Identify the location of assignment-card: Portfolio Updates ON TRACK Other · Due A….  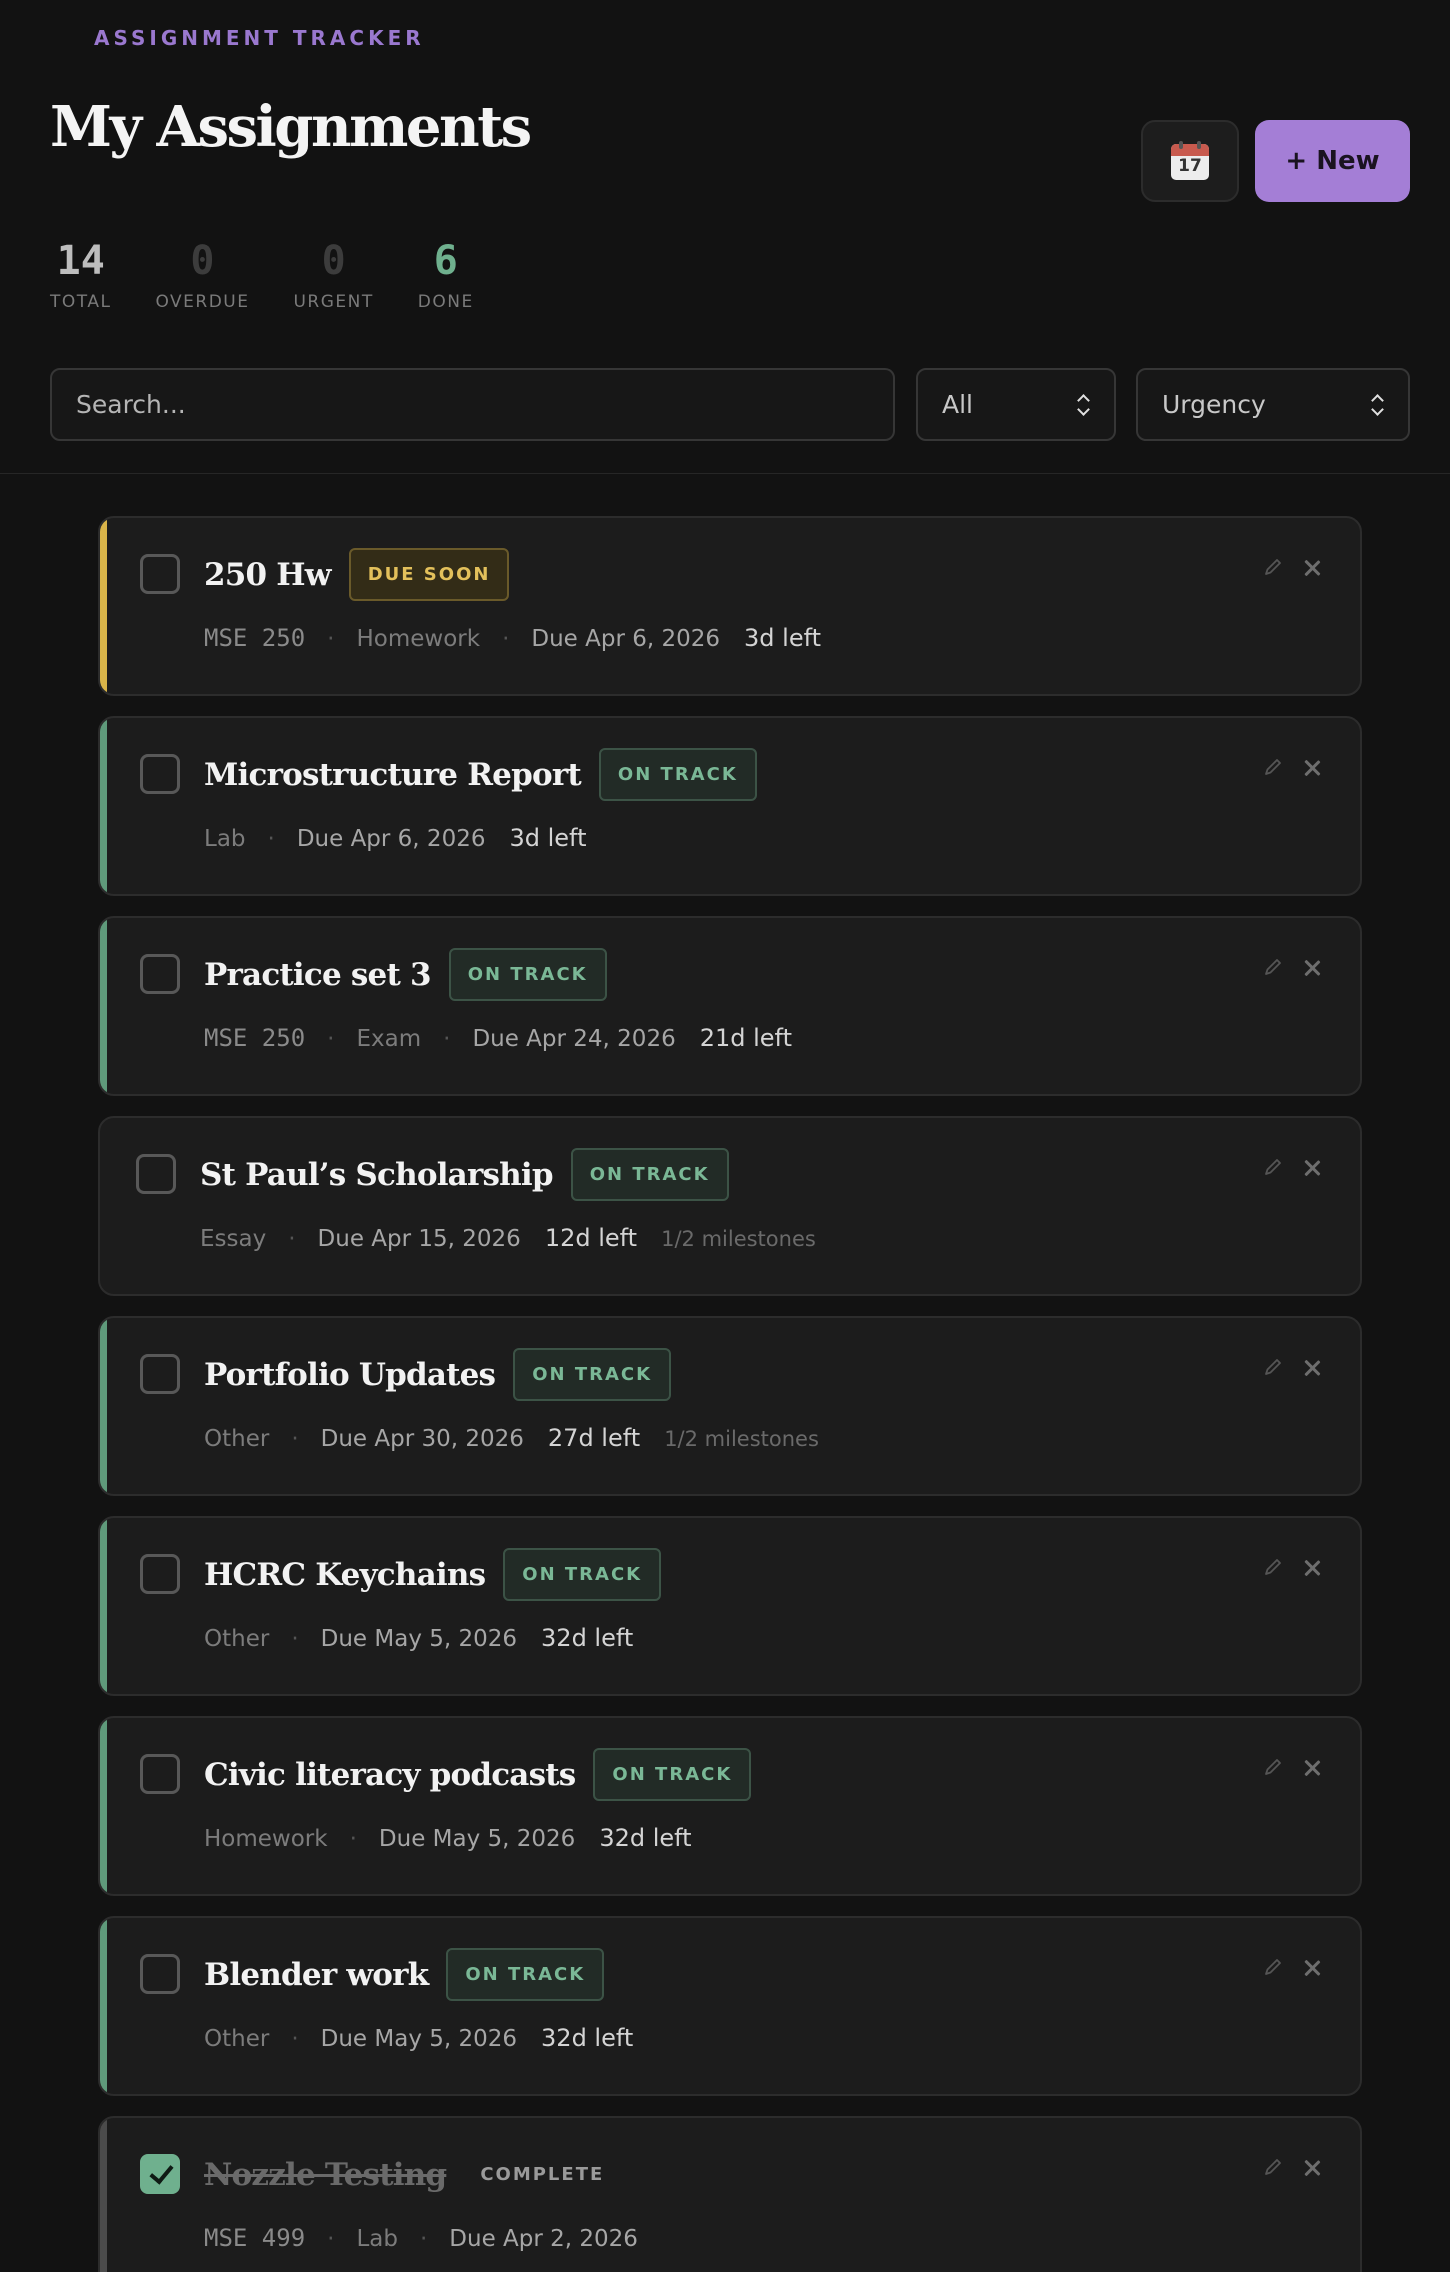
(730, 1406).